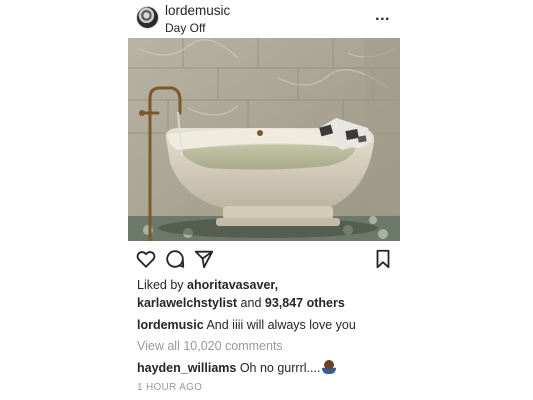 The width and height of the screenshot is (533, 400). Describe the element at coordinates (185, 28) in the screenshot. I see `post-location: Day Off` at that location.